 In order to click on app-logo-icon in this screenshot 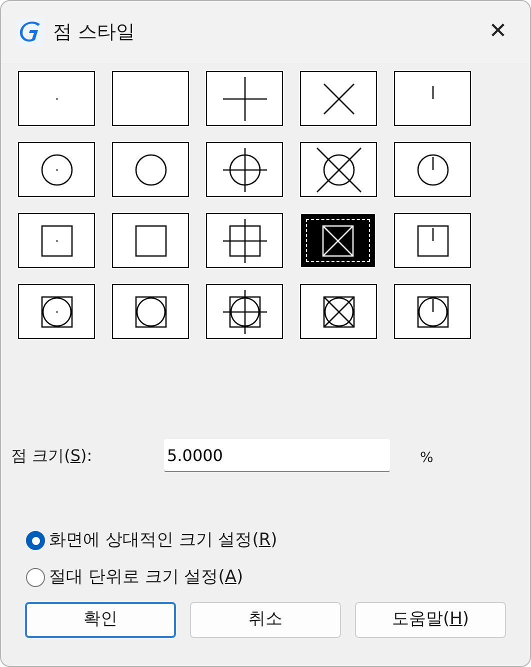, I will do `click(31, 32)`.